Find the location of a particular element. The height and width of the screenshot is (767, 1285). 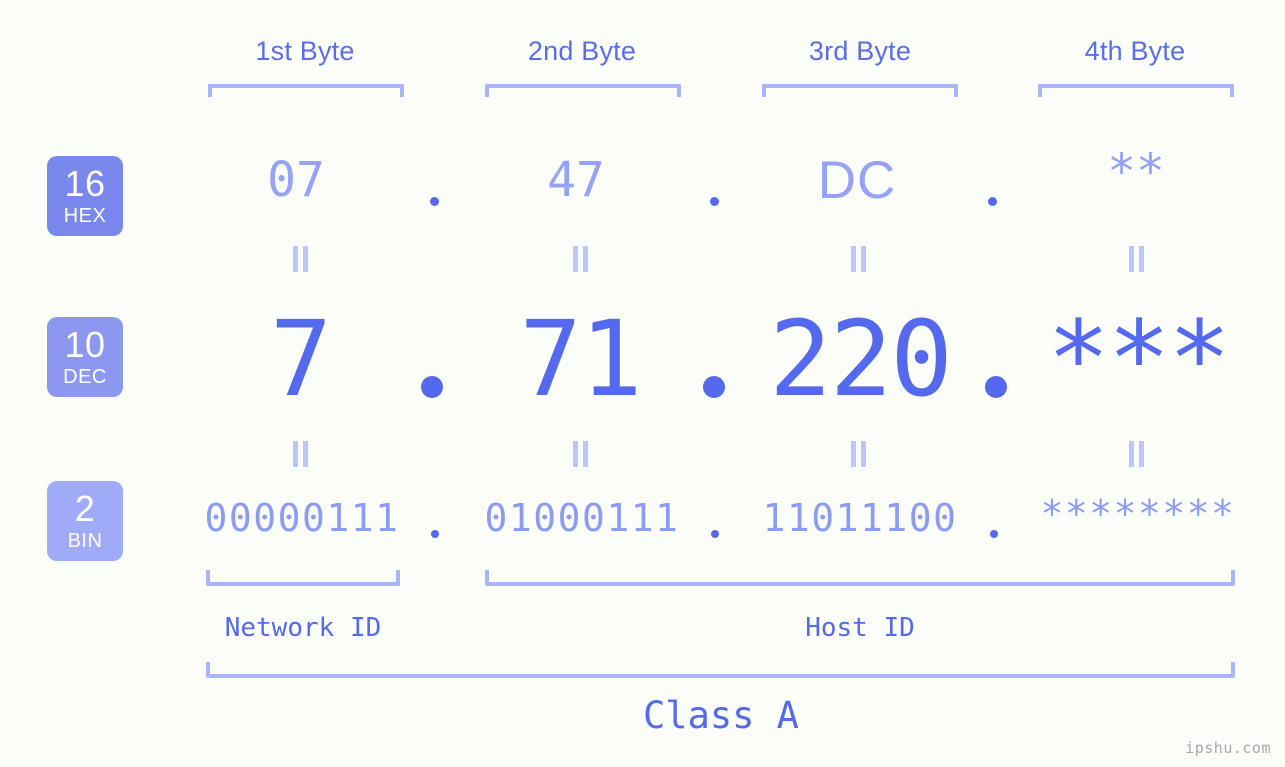

bin-byte-4: ******** is located at coordinates (1138, 514).